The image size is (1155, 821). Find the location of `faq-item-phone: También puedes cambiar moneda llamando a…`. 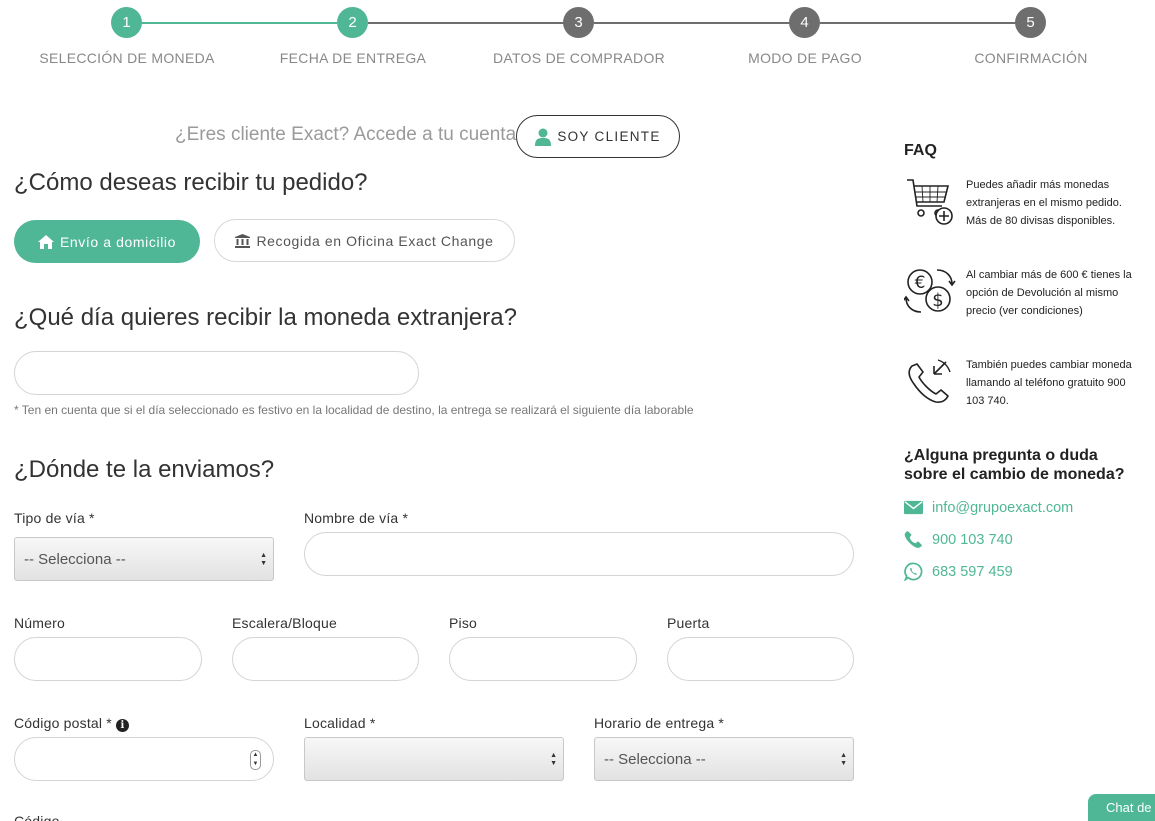

faq-item-phone: También puedes cambiar moneda llamando a… is located at coordinates (1019, 391).